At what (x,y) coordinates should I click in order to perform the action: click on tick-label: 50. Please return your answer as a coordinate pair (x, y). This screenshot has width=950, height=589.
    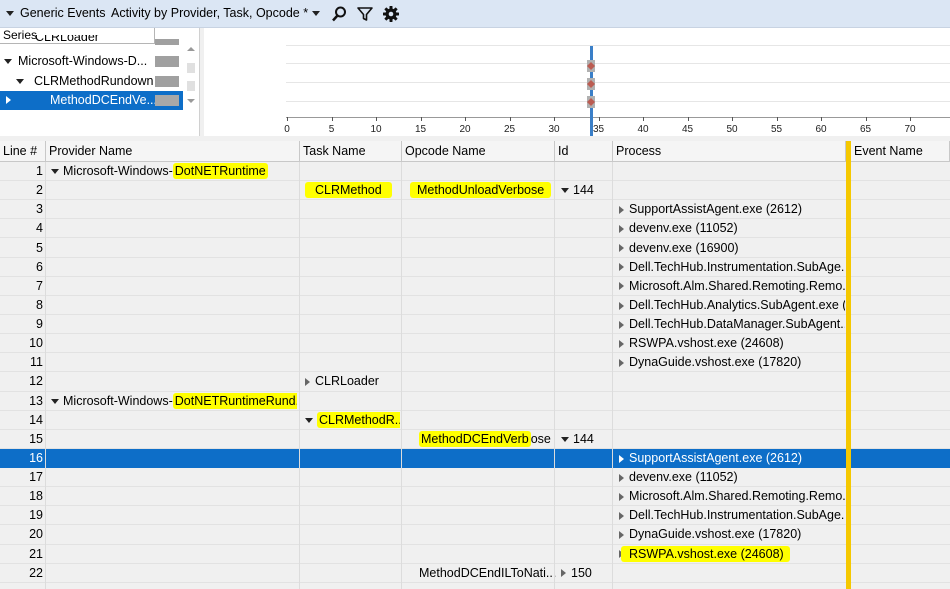
    Looking at the image, I should click on (732, 129).